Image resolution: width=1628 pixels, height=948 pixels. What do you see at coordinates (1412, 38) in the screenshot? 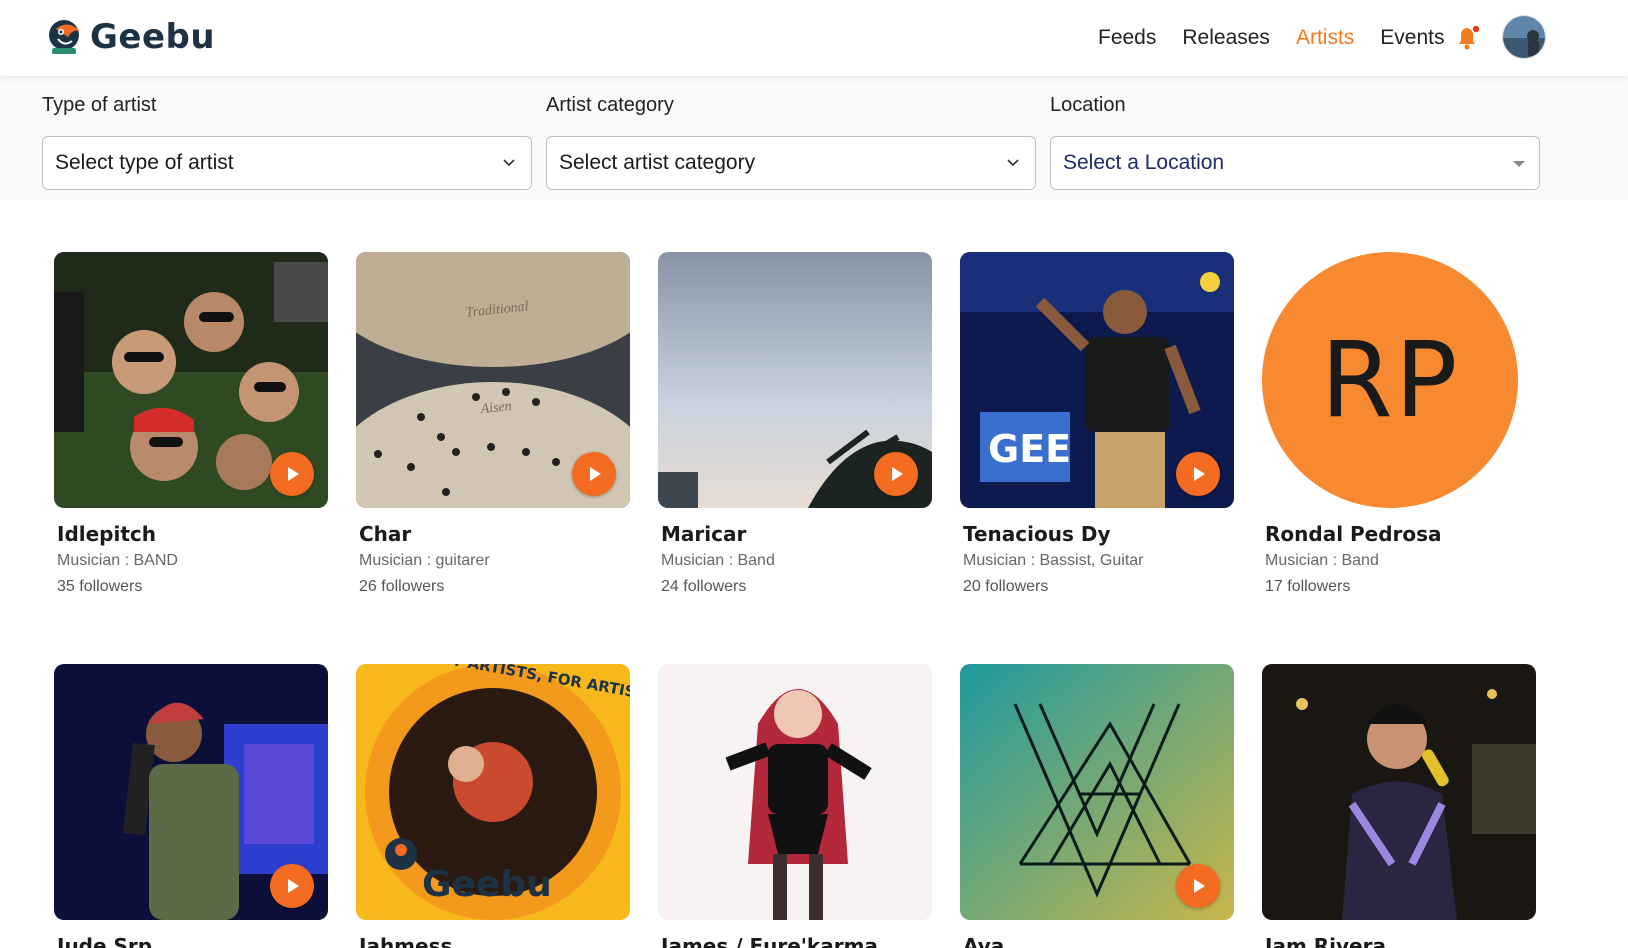
I see `nav-events: Events` at bounding box center [1412, 38].